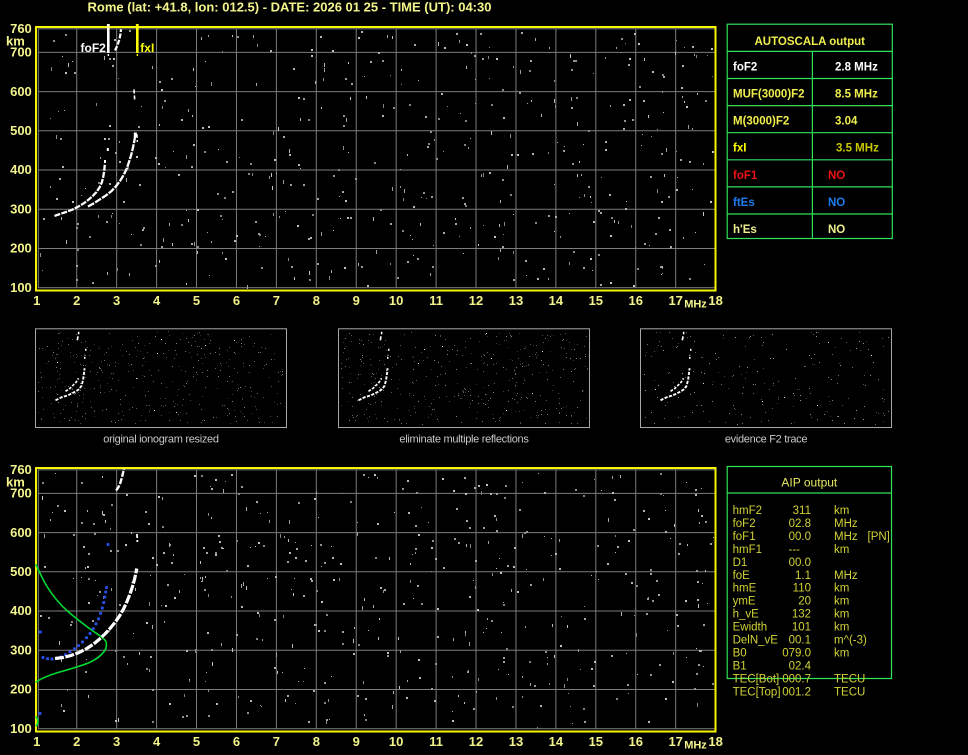 The image size is (968, 755). What do you see at coordinates (801, 628) in the screenshot?
I see `svg-text: 101` at bounding box center [801, 628].